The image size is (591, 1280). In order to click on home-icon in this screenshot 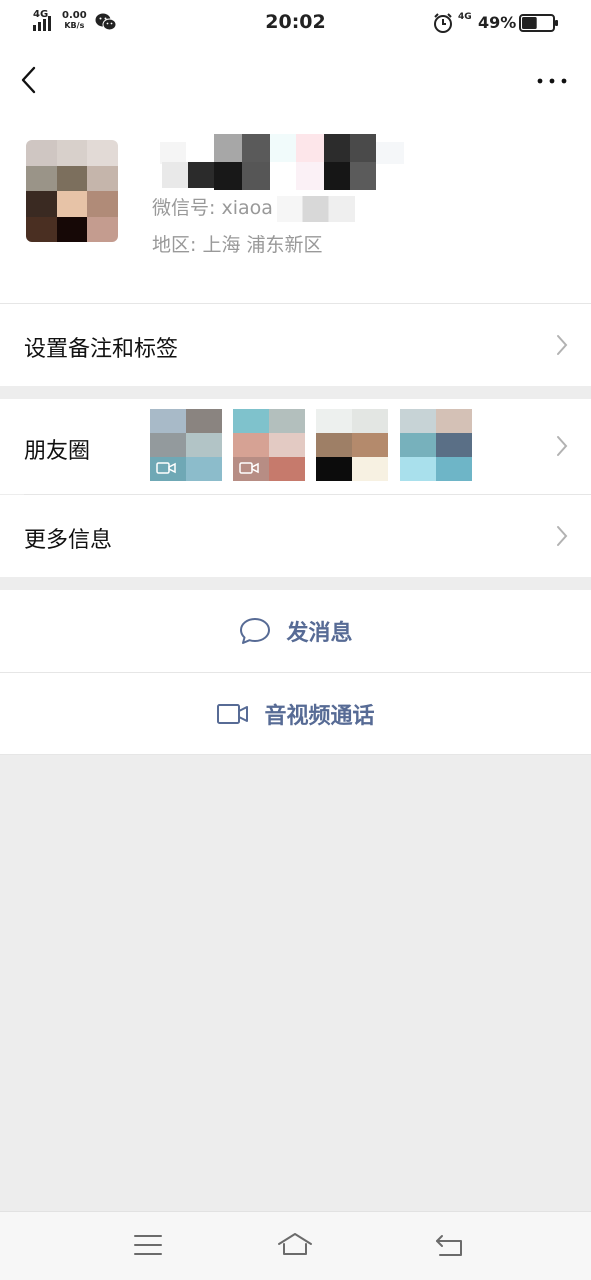, I will do `click(295, 1245)`.